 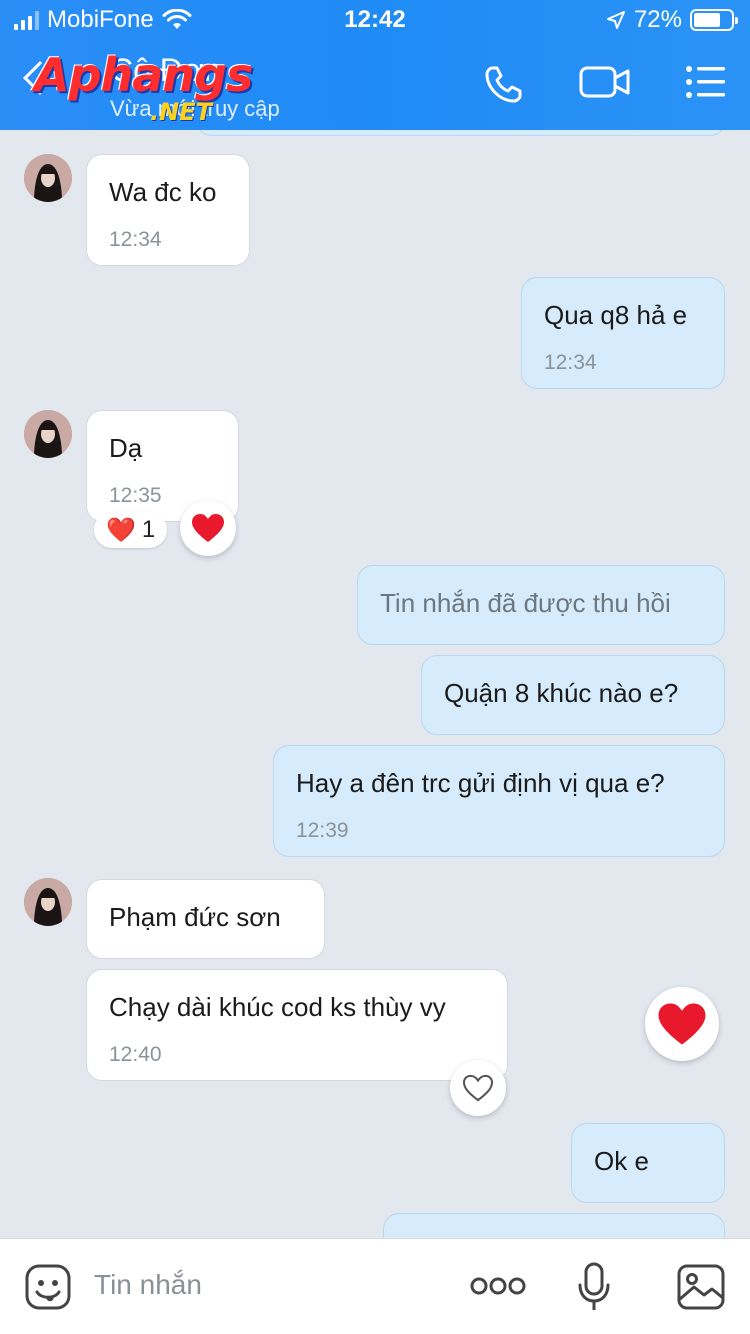 I want to click on battery-icon, so click(x=714, y=20).